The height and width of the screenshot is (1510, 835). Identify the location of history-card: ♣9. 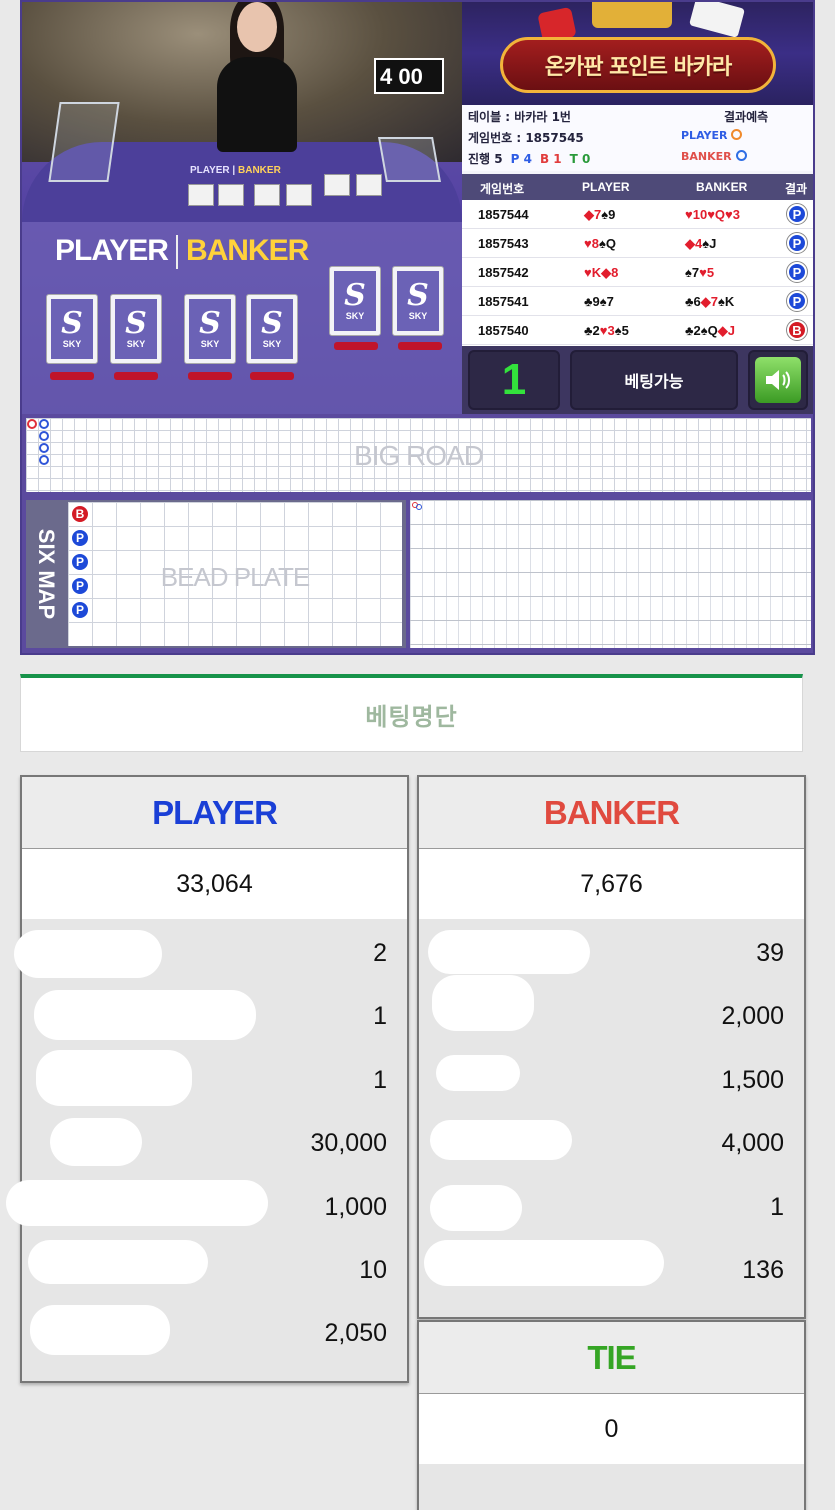
(592, 301).